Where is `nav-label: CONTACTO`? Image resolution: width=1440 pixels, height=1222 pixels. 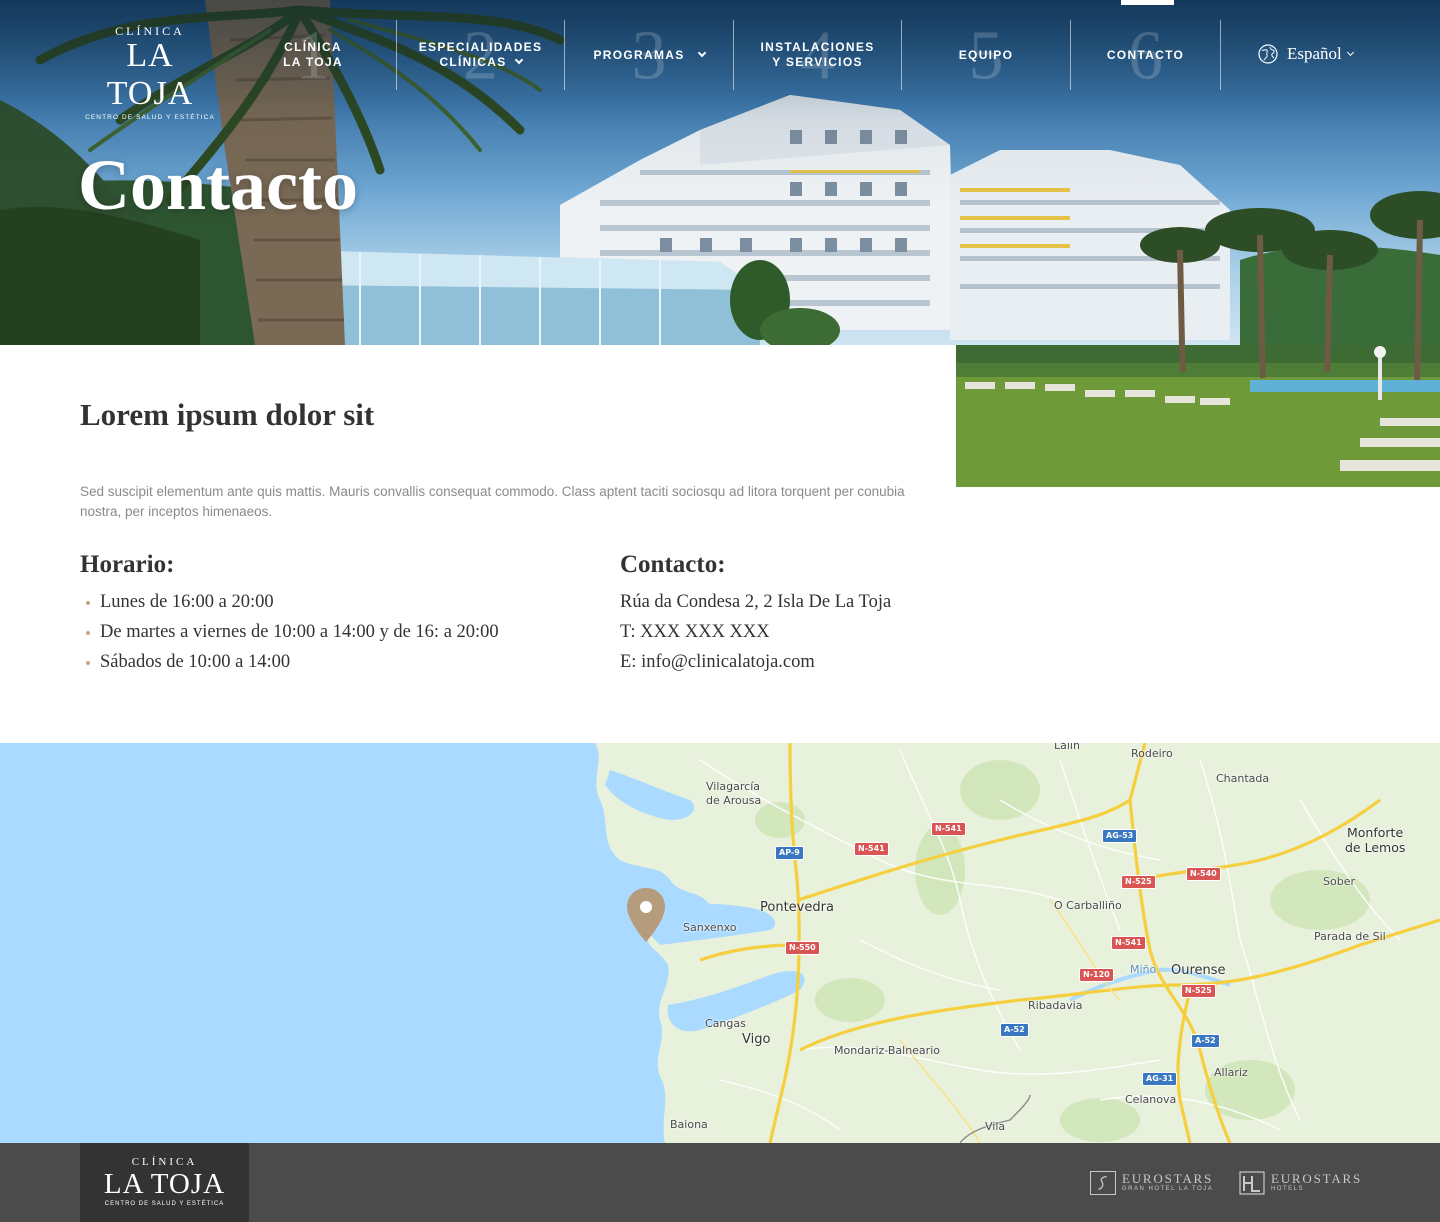 nav-label: CONTACTO is located at coordinates (1145, 54).